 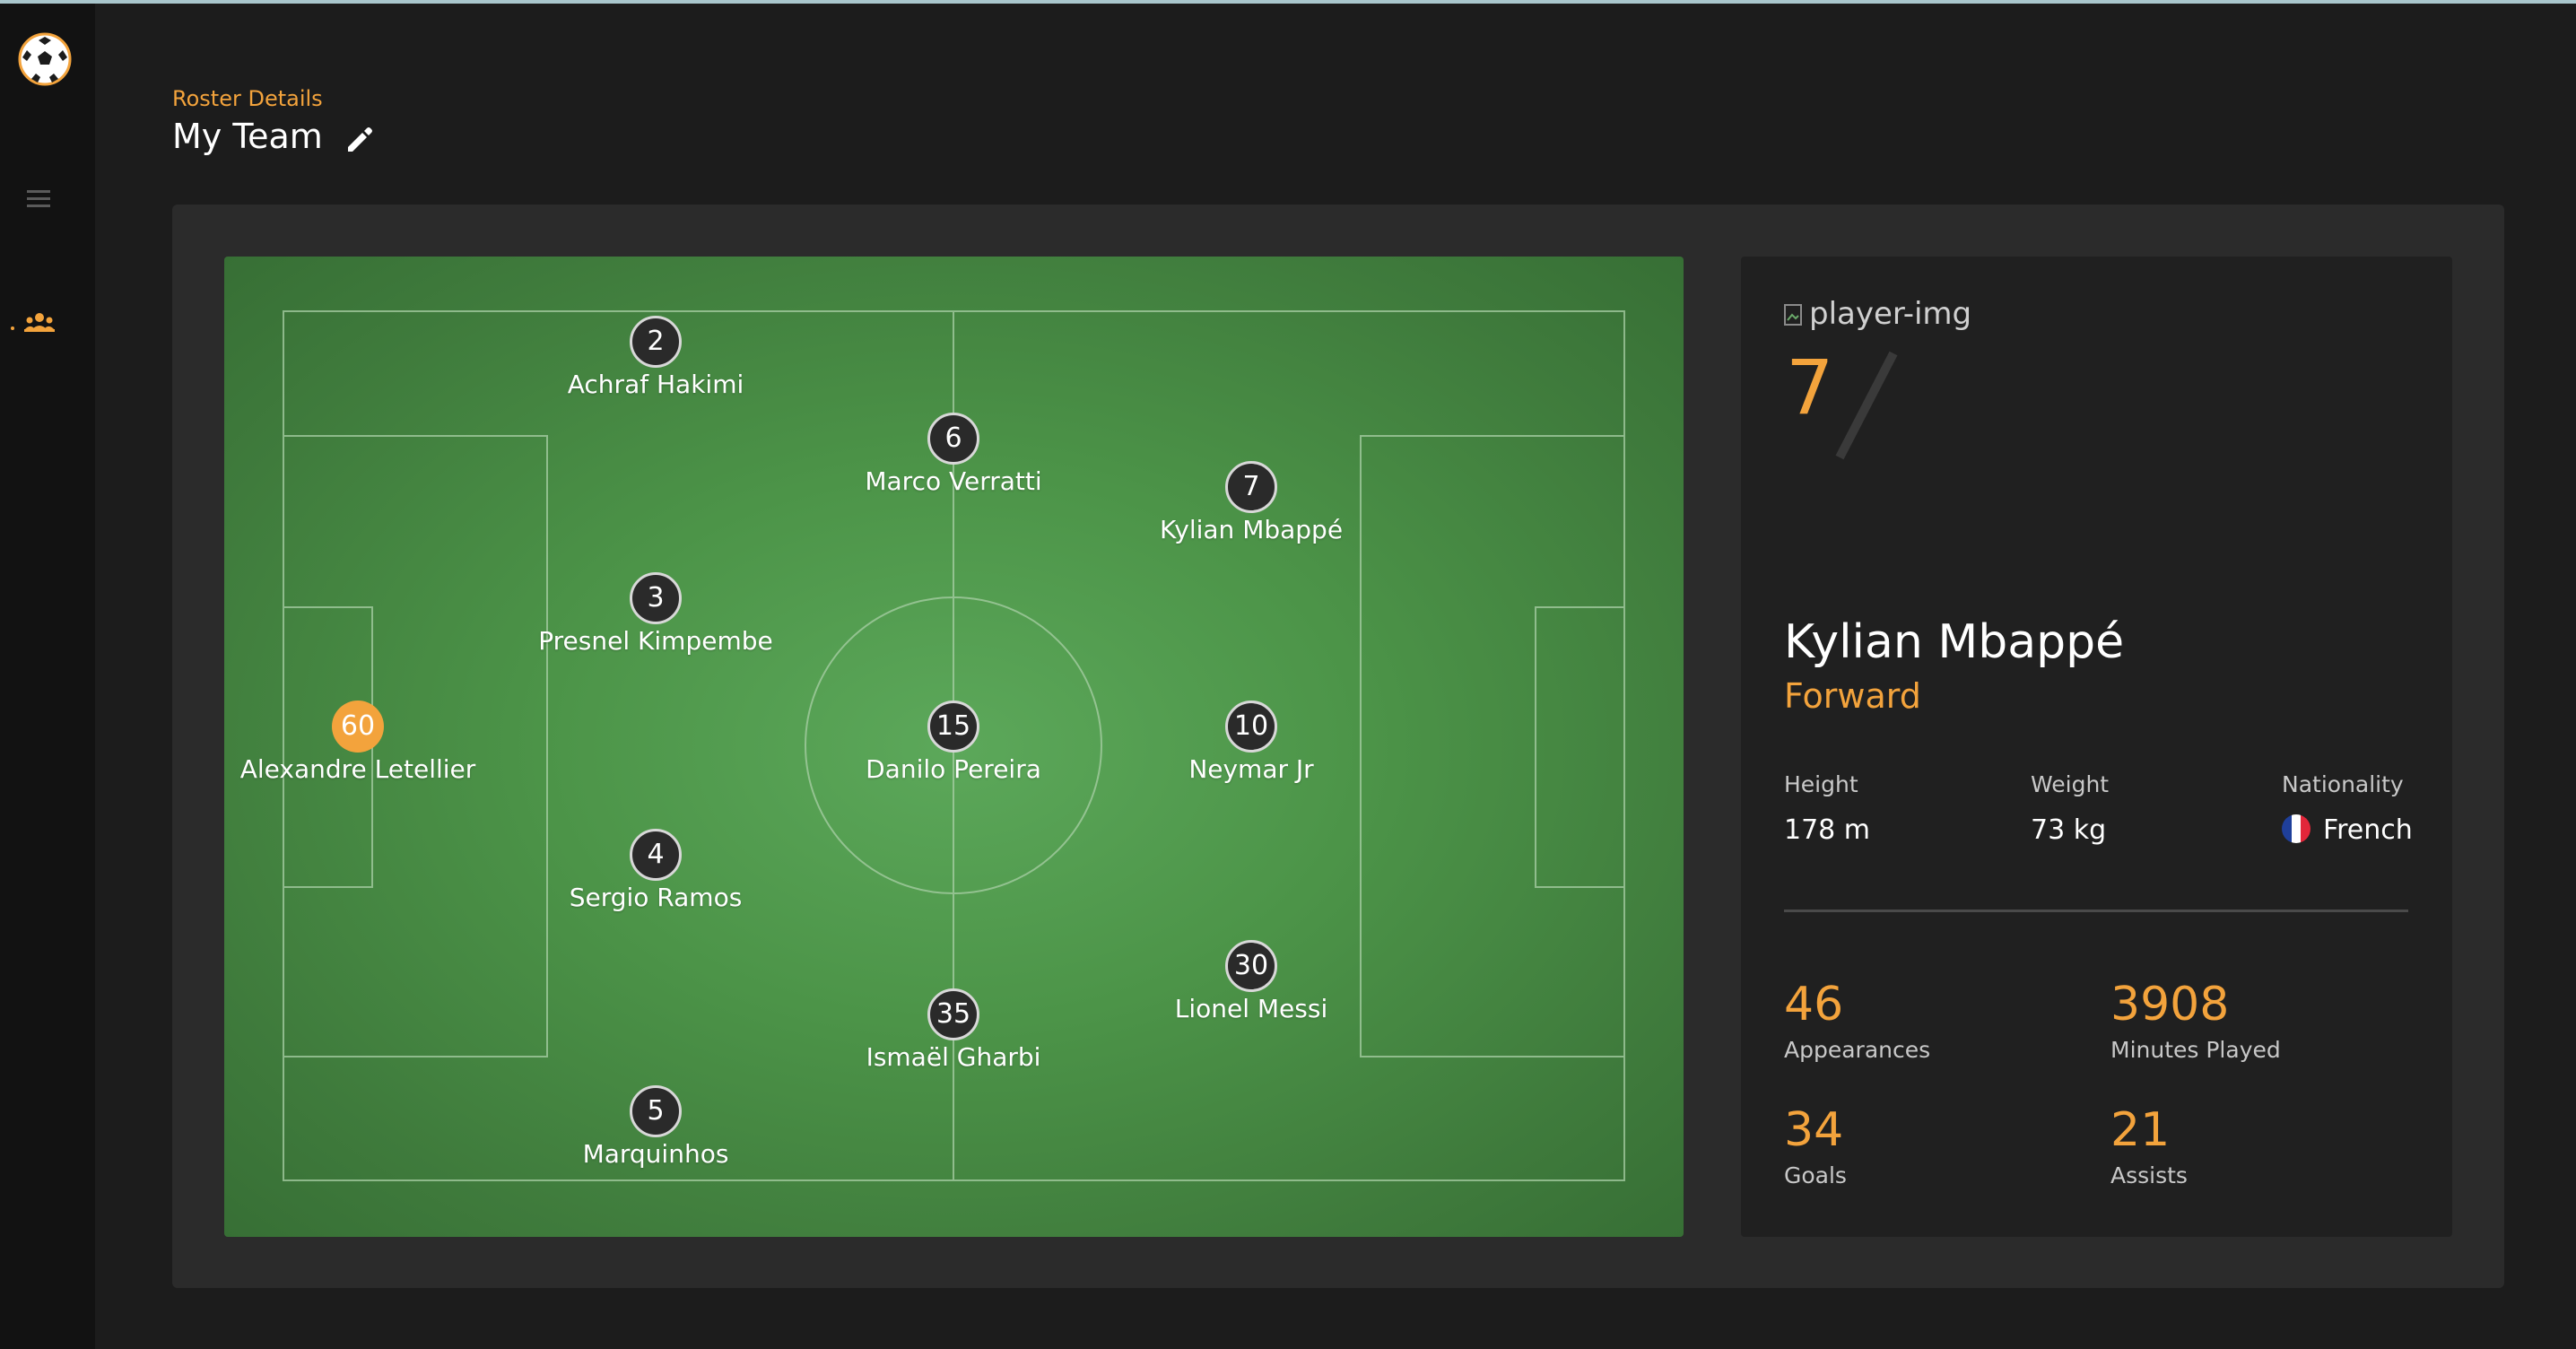 I want to click on player-name: Achraf Hakimi, so click(x=655, y=384).